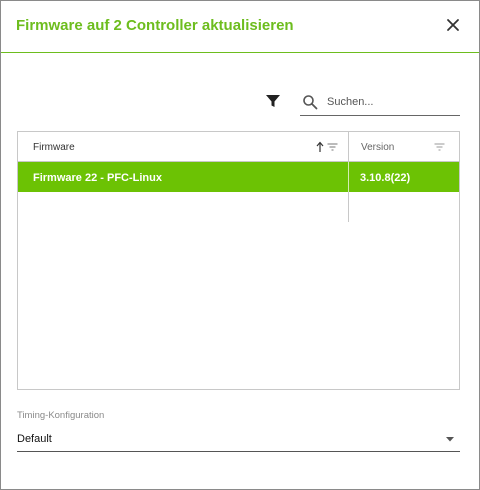  I want to click on search-field, so click(380, 103).